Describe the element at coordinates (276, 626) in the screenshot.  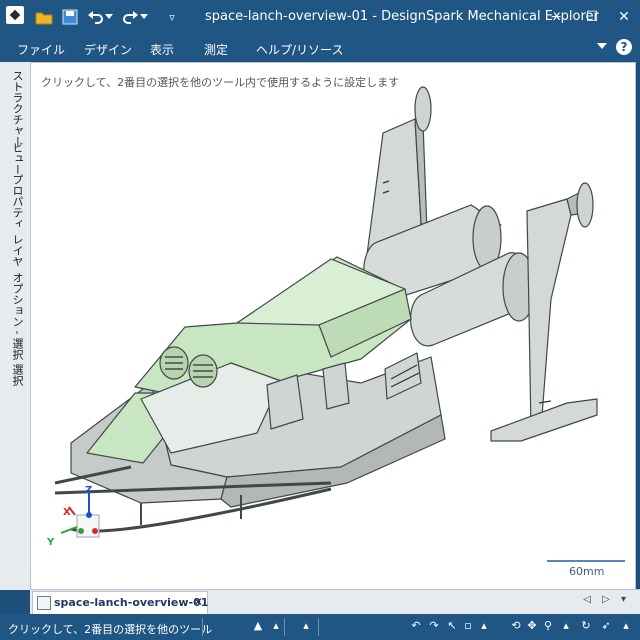
I see `select-mode-dropdown-icon: ▴` at that location.